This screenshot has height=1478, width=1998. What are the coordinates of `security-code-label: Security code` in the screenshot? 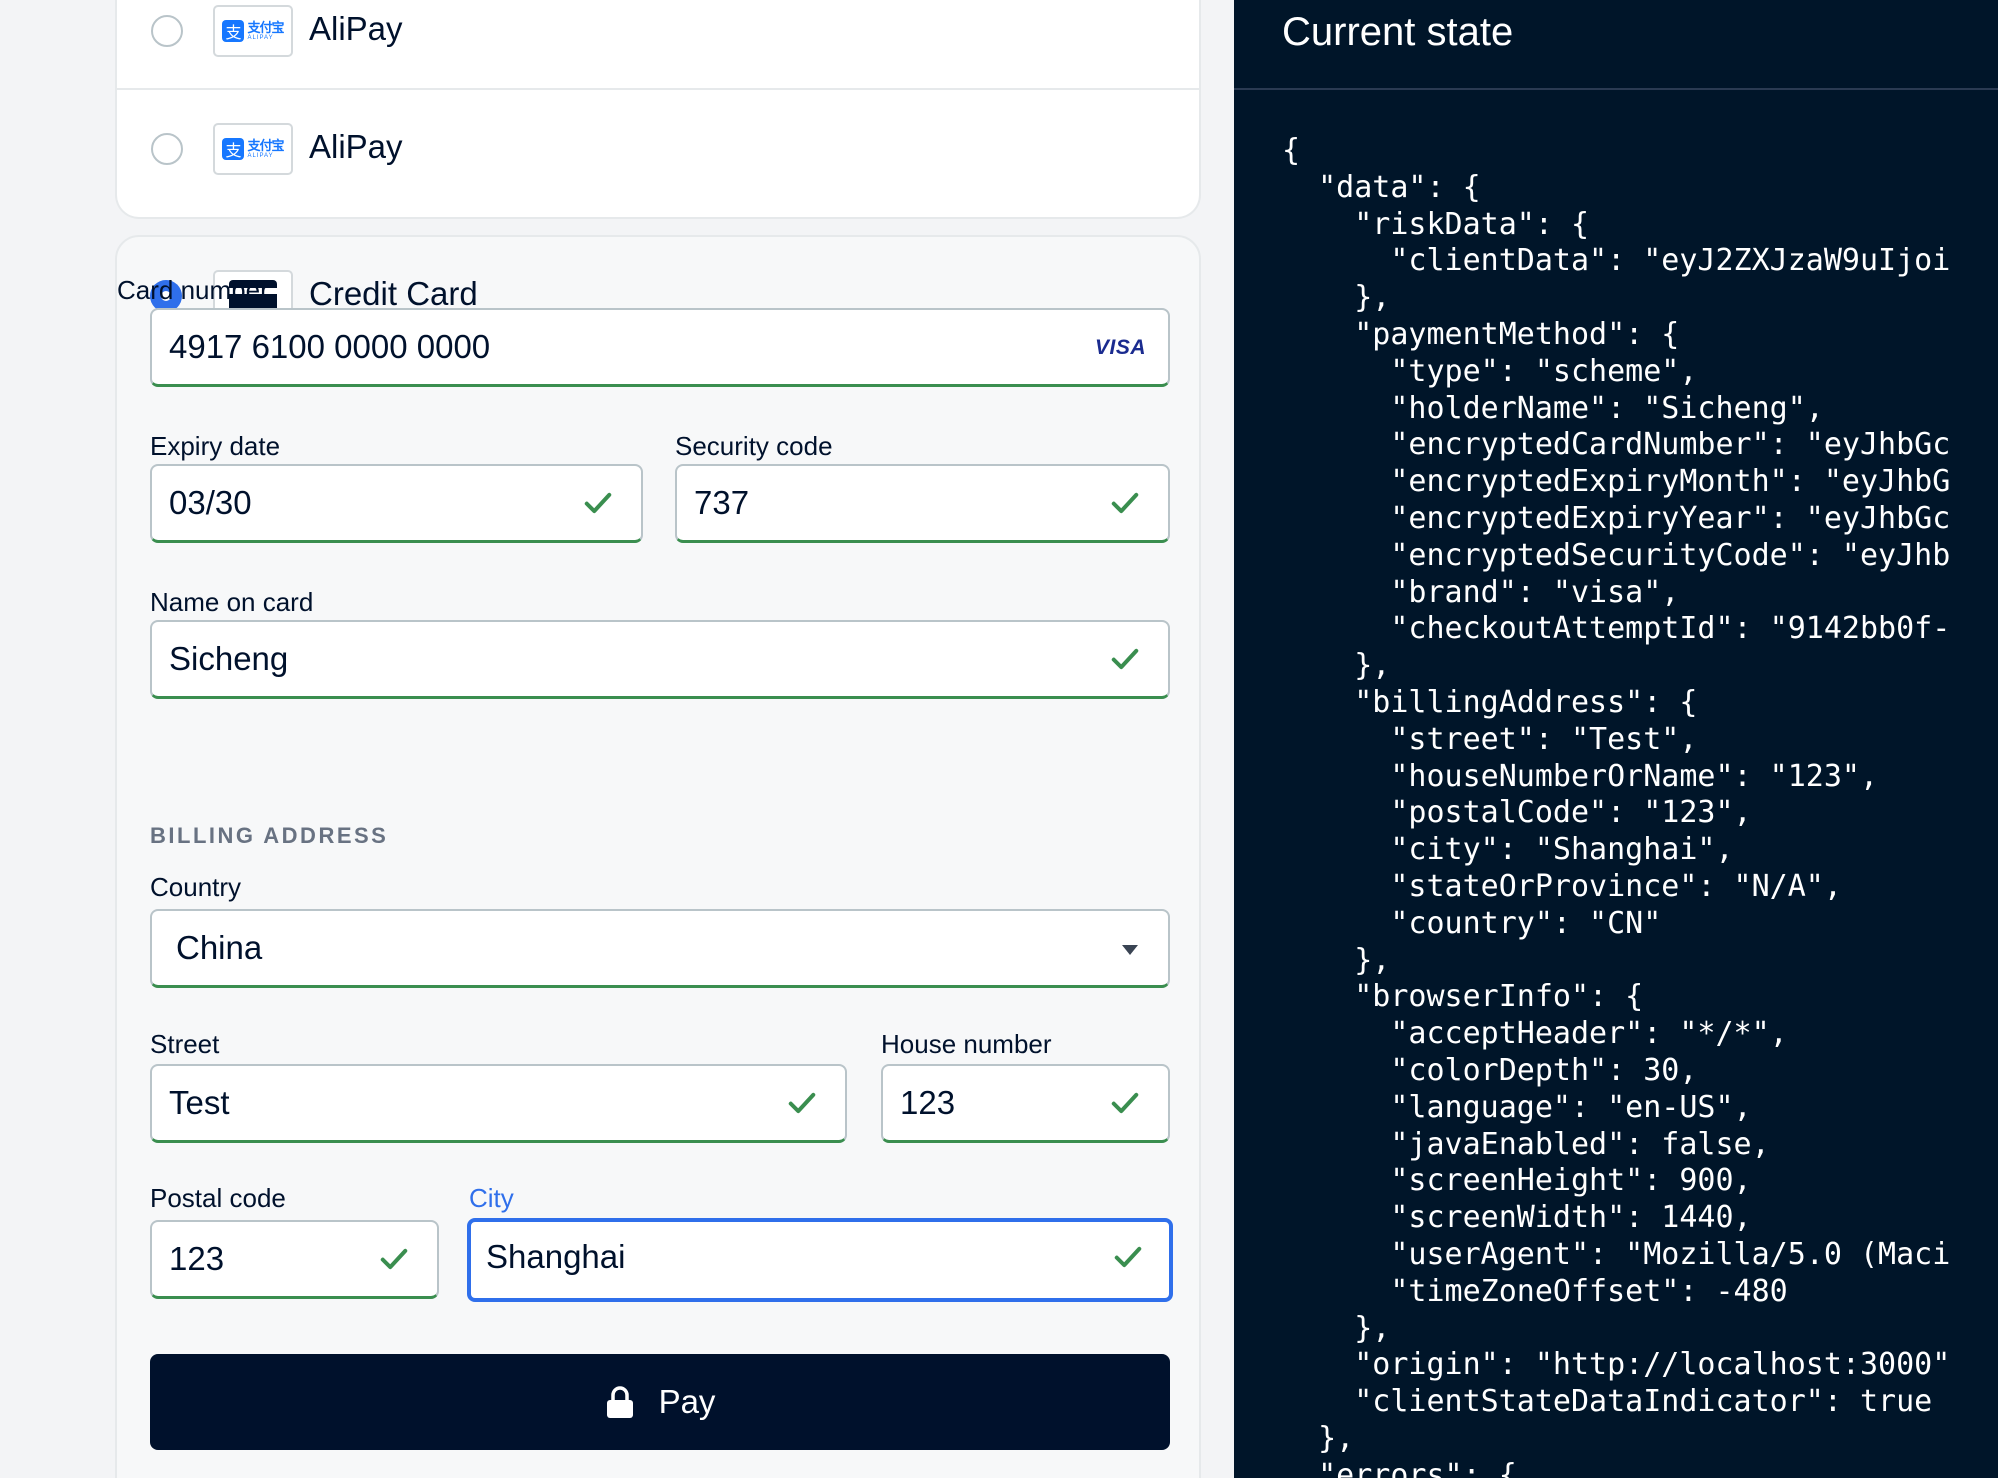 It's located at (754, 446).